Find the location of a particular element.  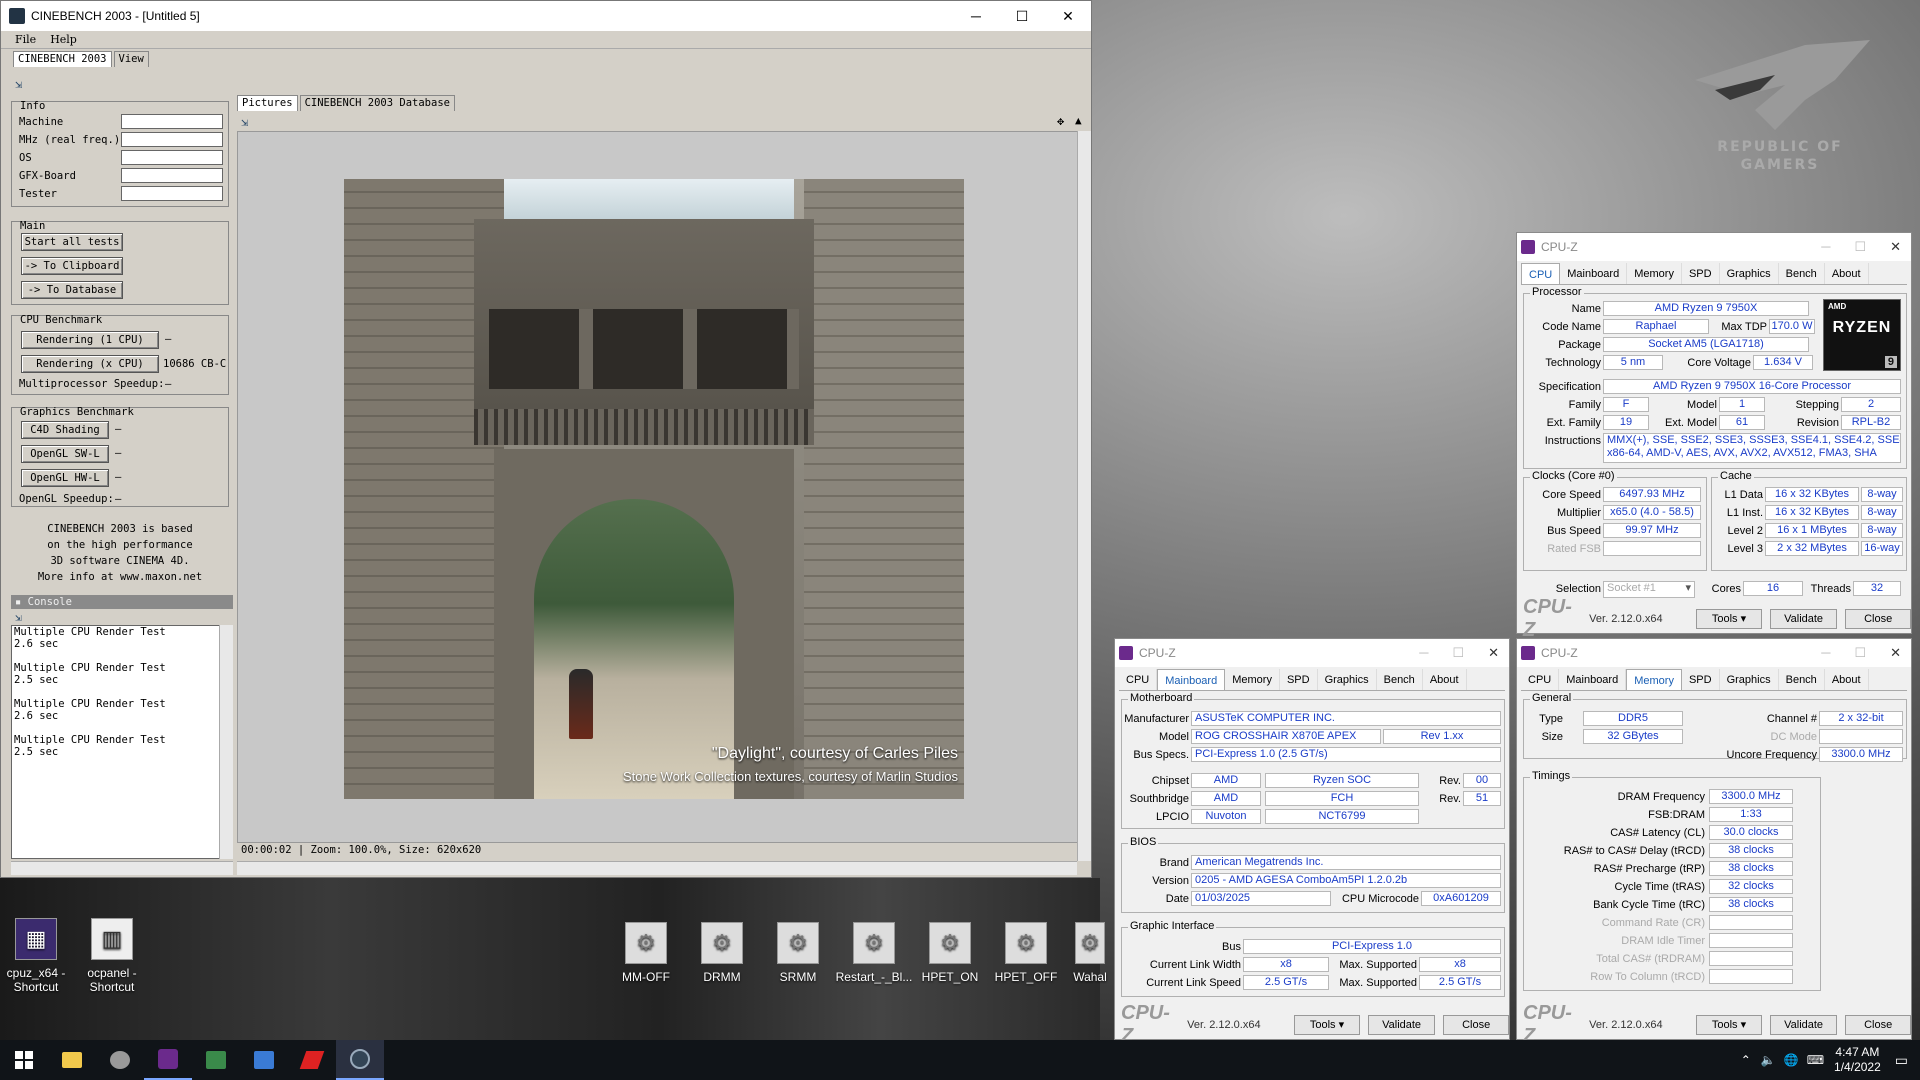

viewer-scrollbar is located at coordinates (1084, 496).